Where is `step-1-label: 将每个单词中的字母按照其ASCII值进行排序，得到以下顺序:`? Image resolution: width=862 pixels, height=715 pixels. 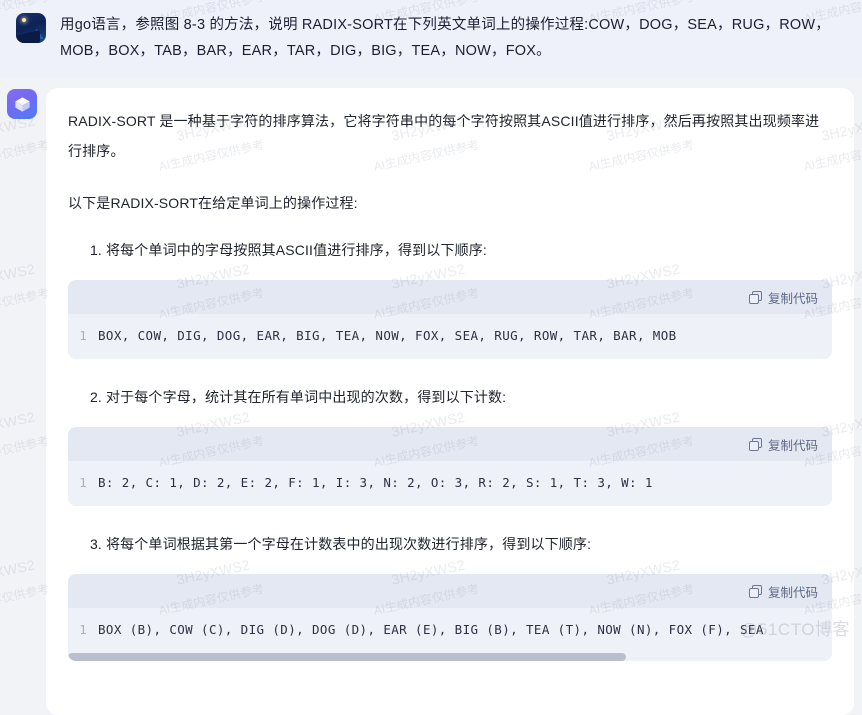
step-1-label: 将每个单词中的字母按照其ASCII值进行排序，得到以下顺序: is located at coordinates (296, 250).